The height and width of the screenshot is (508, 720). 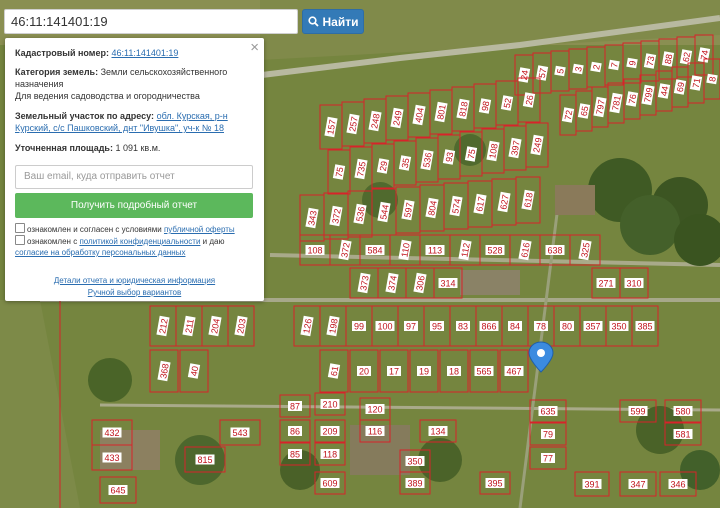 I want to click on parcel-label: 347, so click(x=637, y=485).